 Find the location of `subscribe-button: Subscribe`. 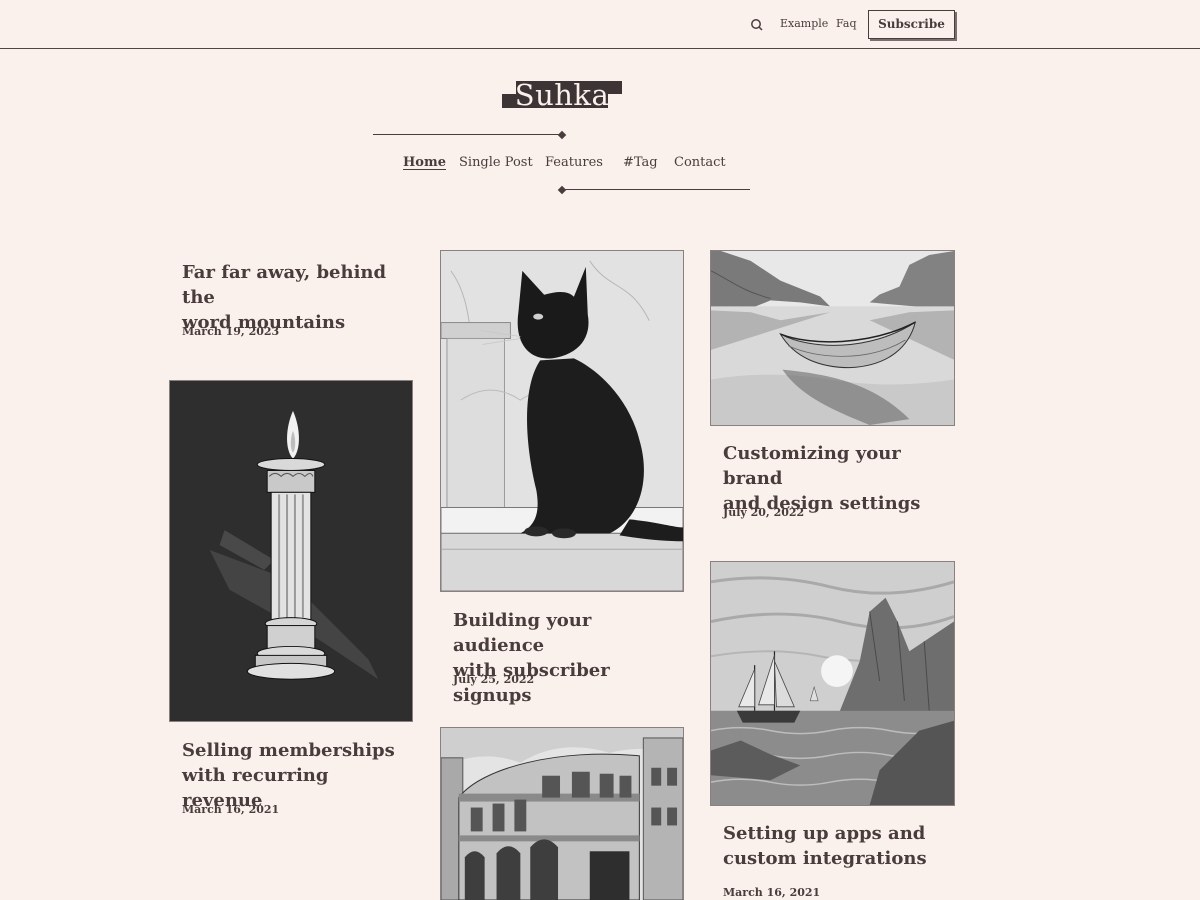

subscribe-button: Subscribe is located at coordinates (911, 24).